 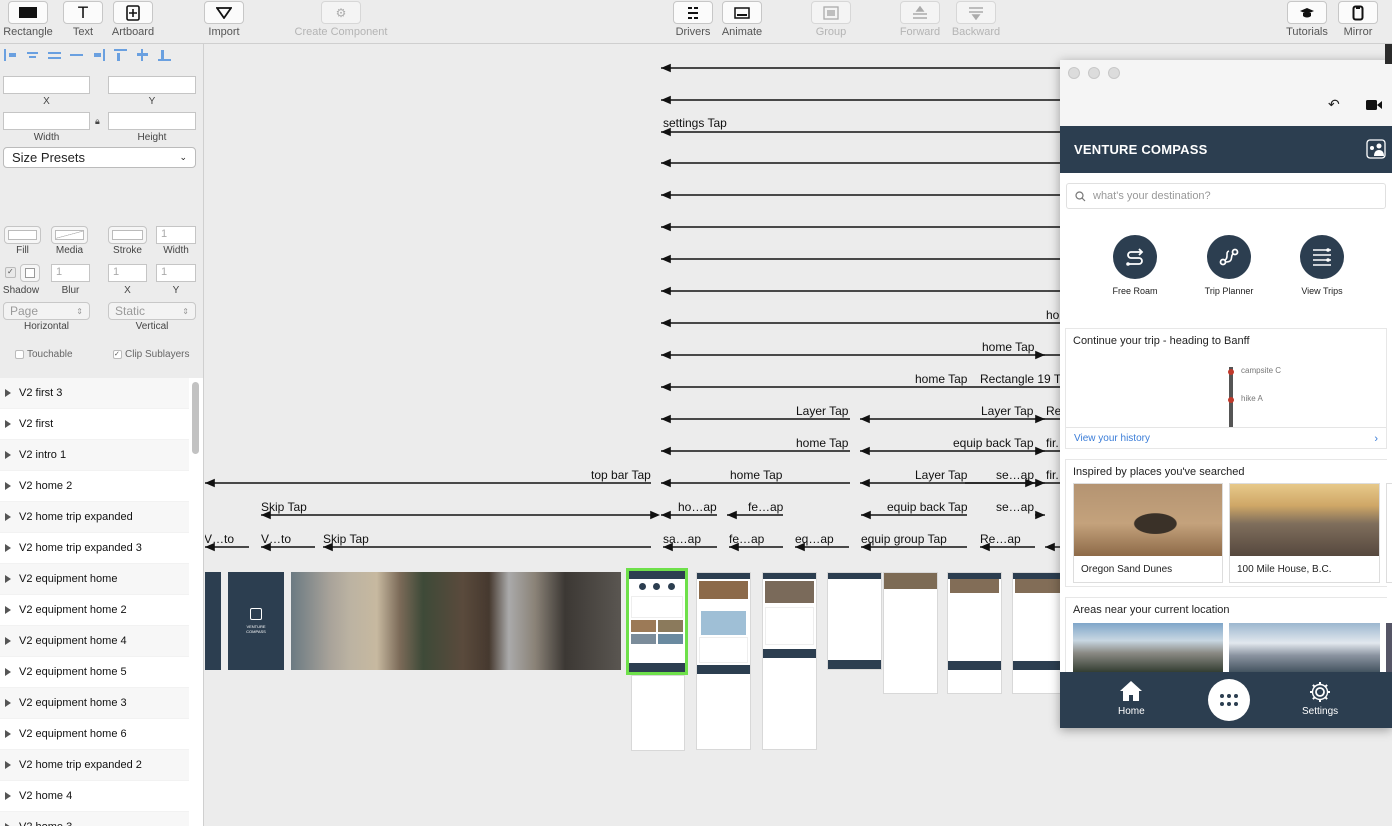 I want to click on lock-aspect-icon: 🔒︎, so click(x=97, y=121).